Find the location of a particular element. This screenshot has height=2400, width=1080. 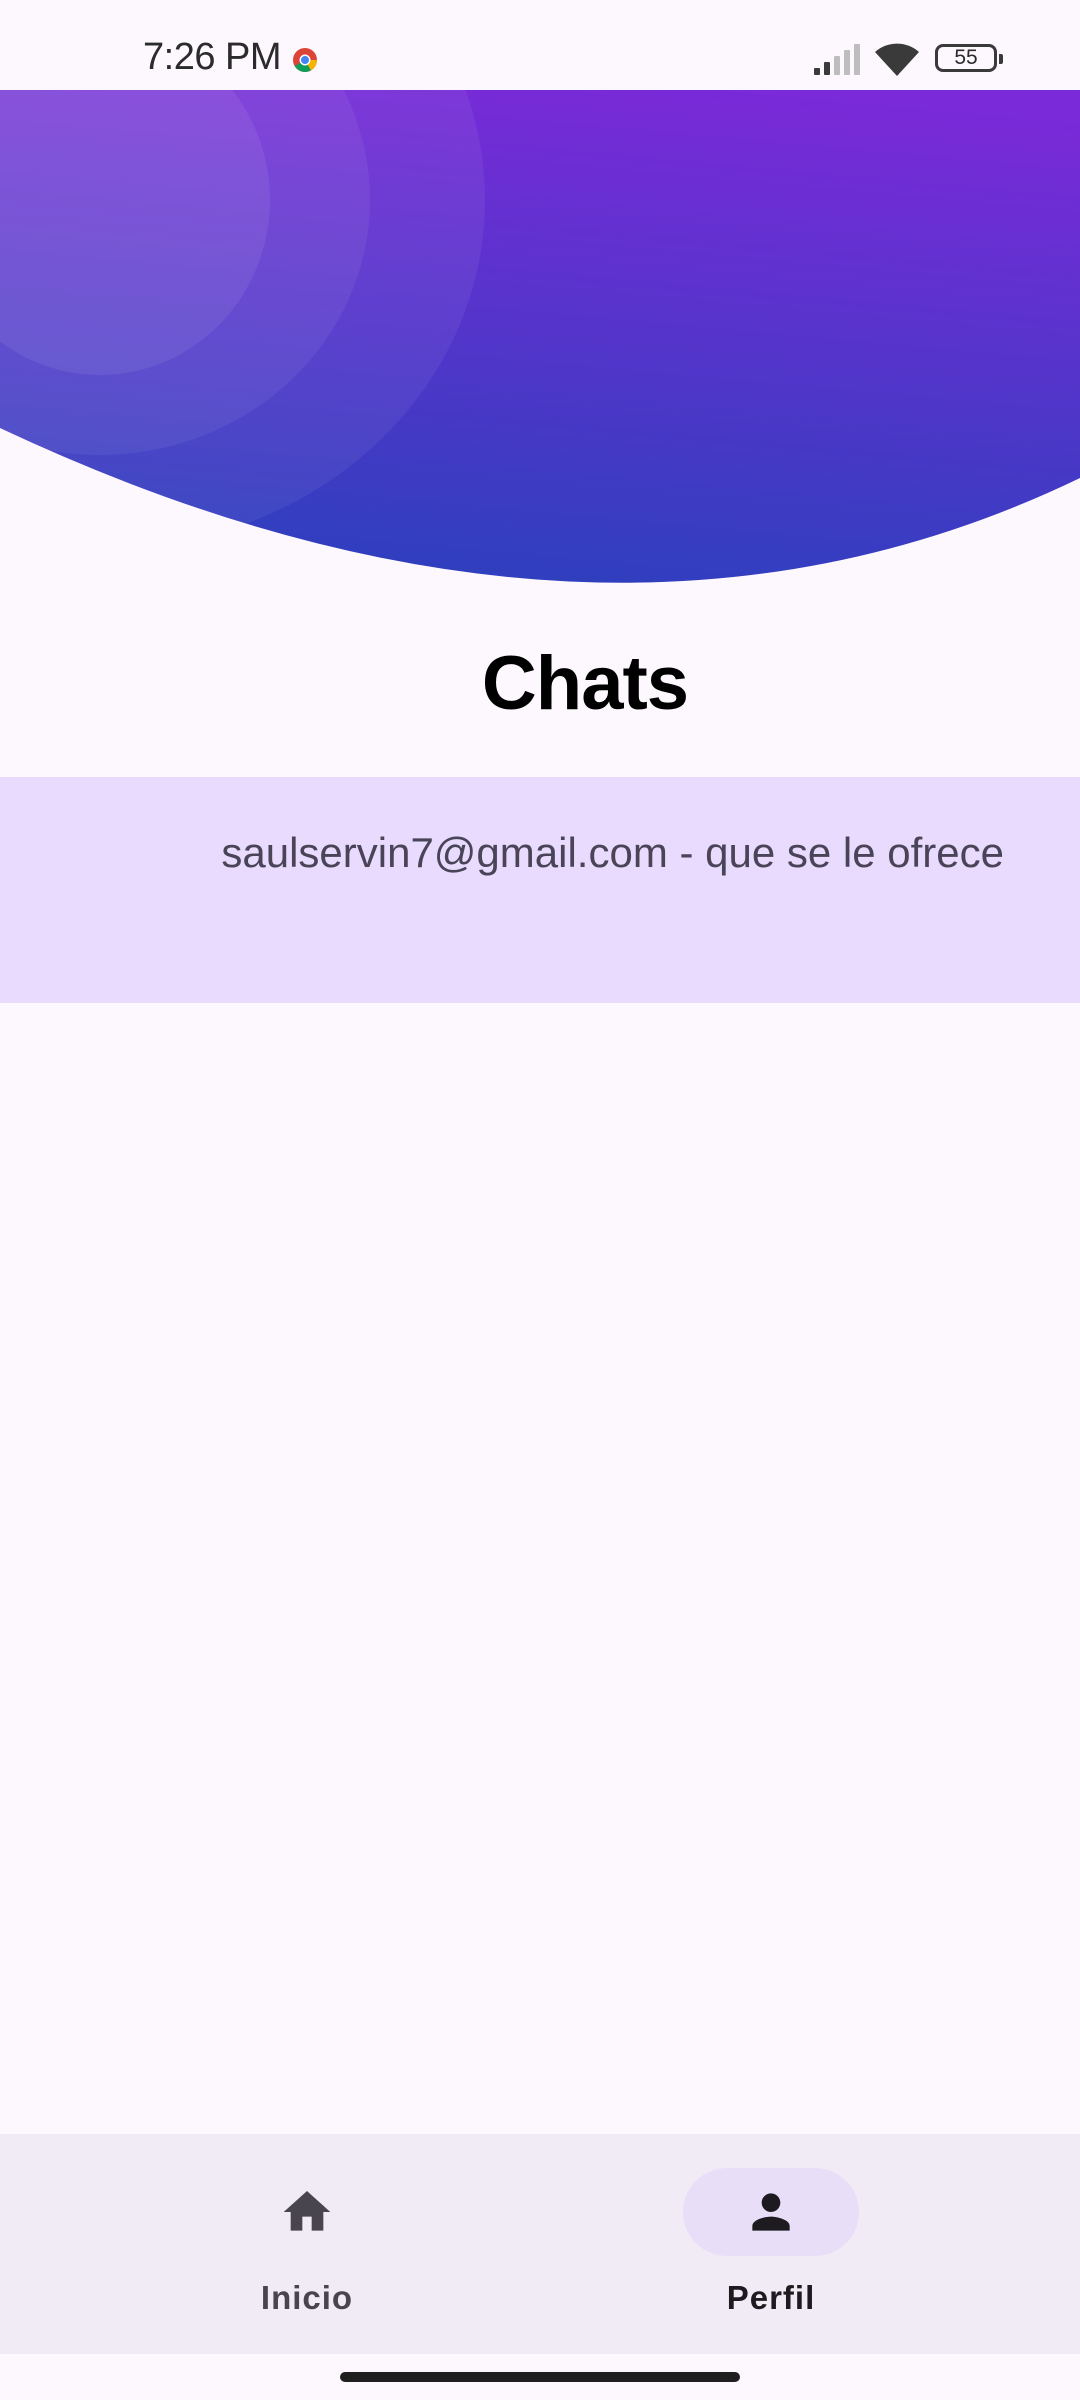

chrome-icon is located at coordinates (305, 60).